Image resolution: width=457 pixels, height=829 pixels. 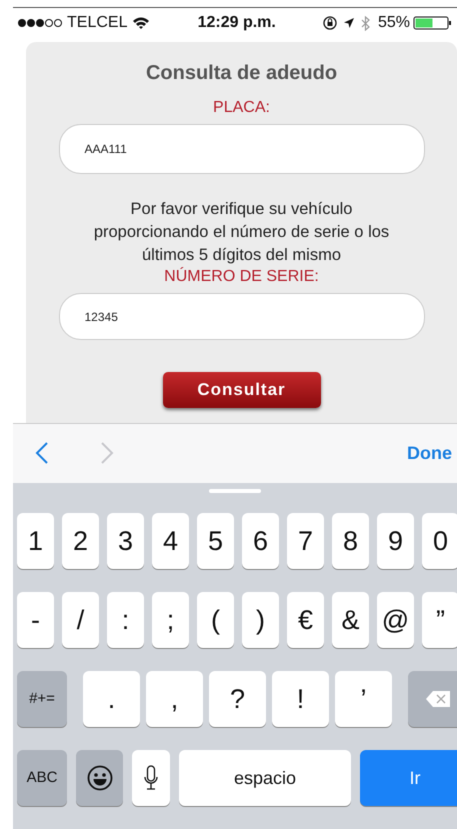 I want to click on microphone-icon, so click(x=151, y=778).